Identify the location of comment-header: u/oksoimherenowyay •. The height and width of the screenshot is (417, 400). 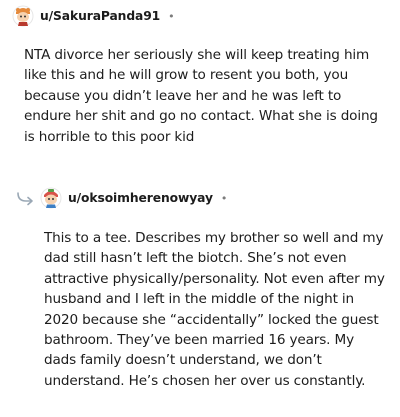
(133, 198).